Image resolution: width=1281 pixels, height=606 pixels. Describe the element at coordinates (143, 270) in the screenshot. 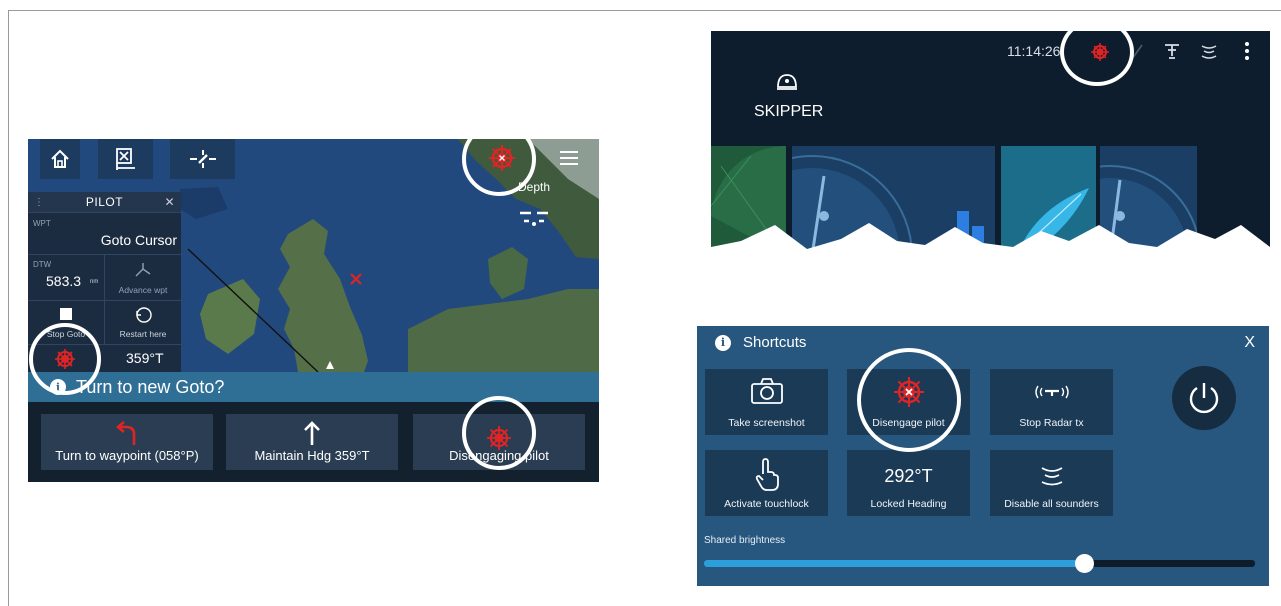

I see `advance-waypoint-icon` at that location.